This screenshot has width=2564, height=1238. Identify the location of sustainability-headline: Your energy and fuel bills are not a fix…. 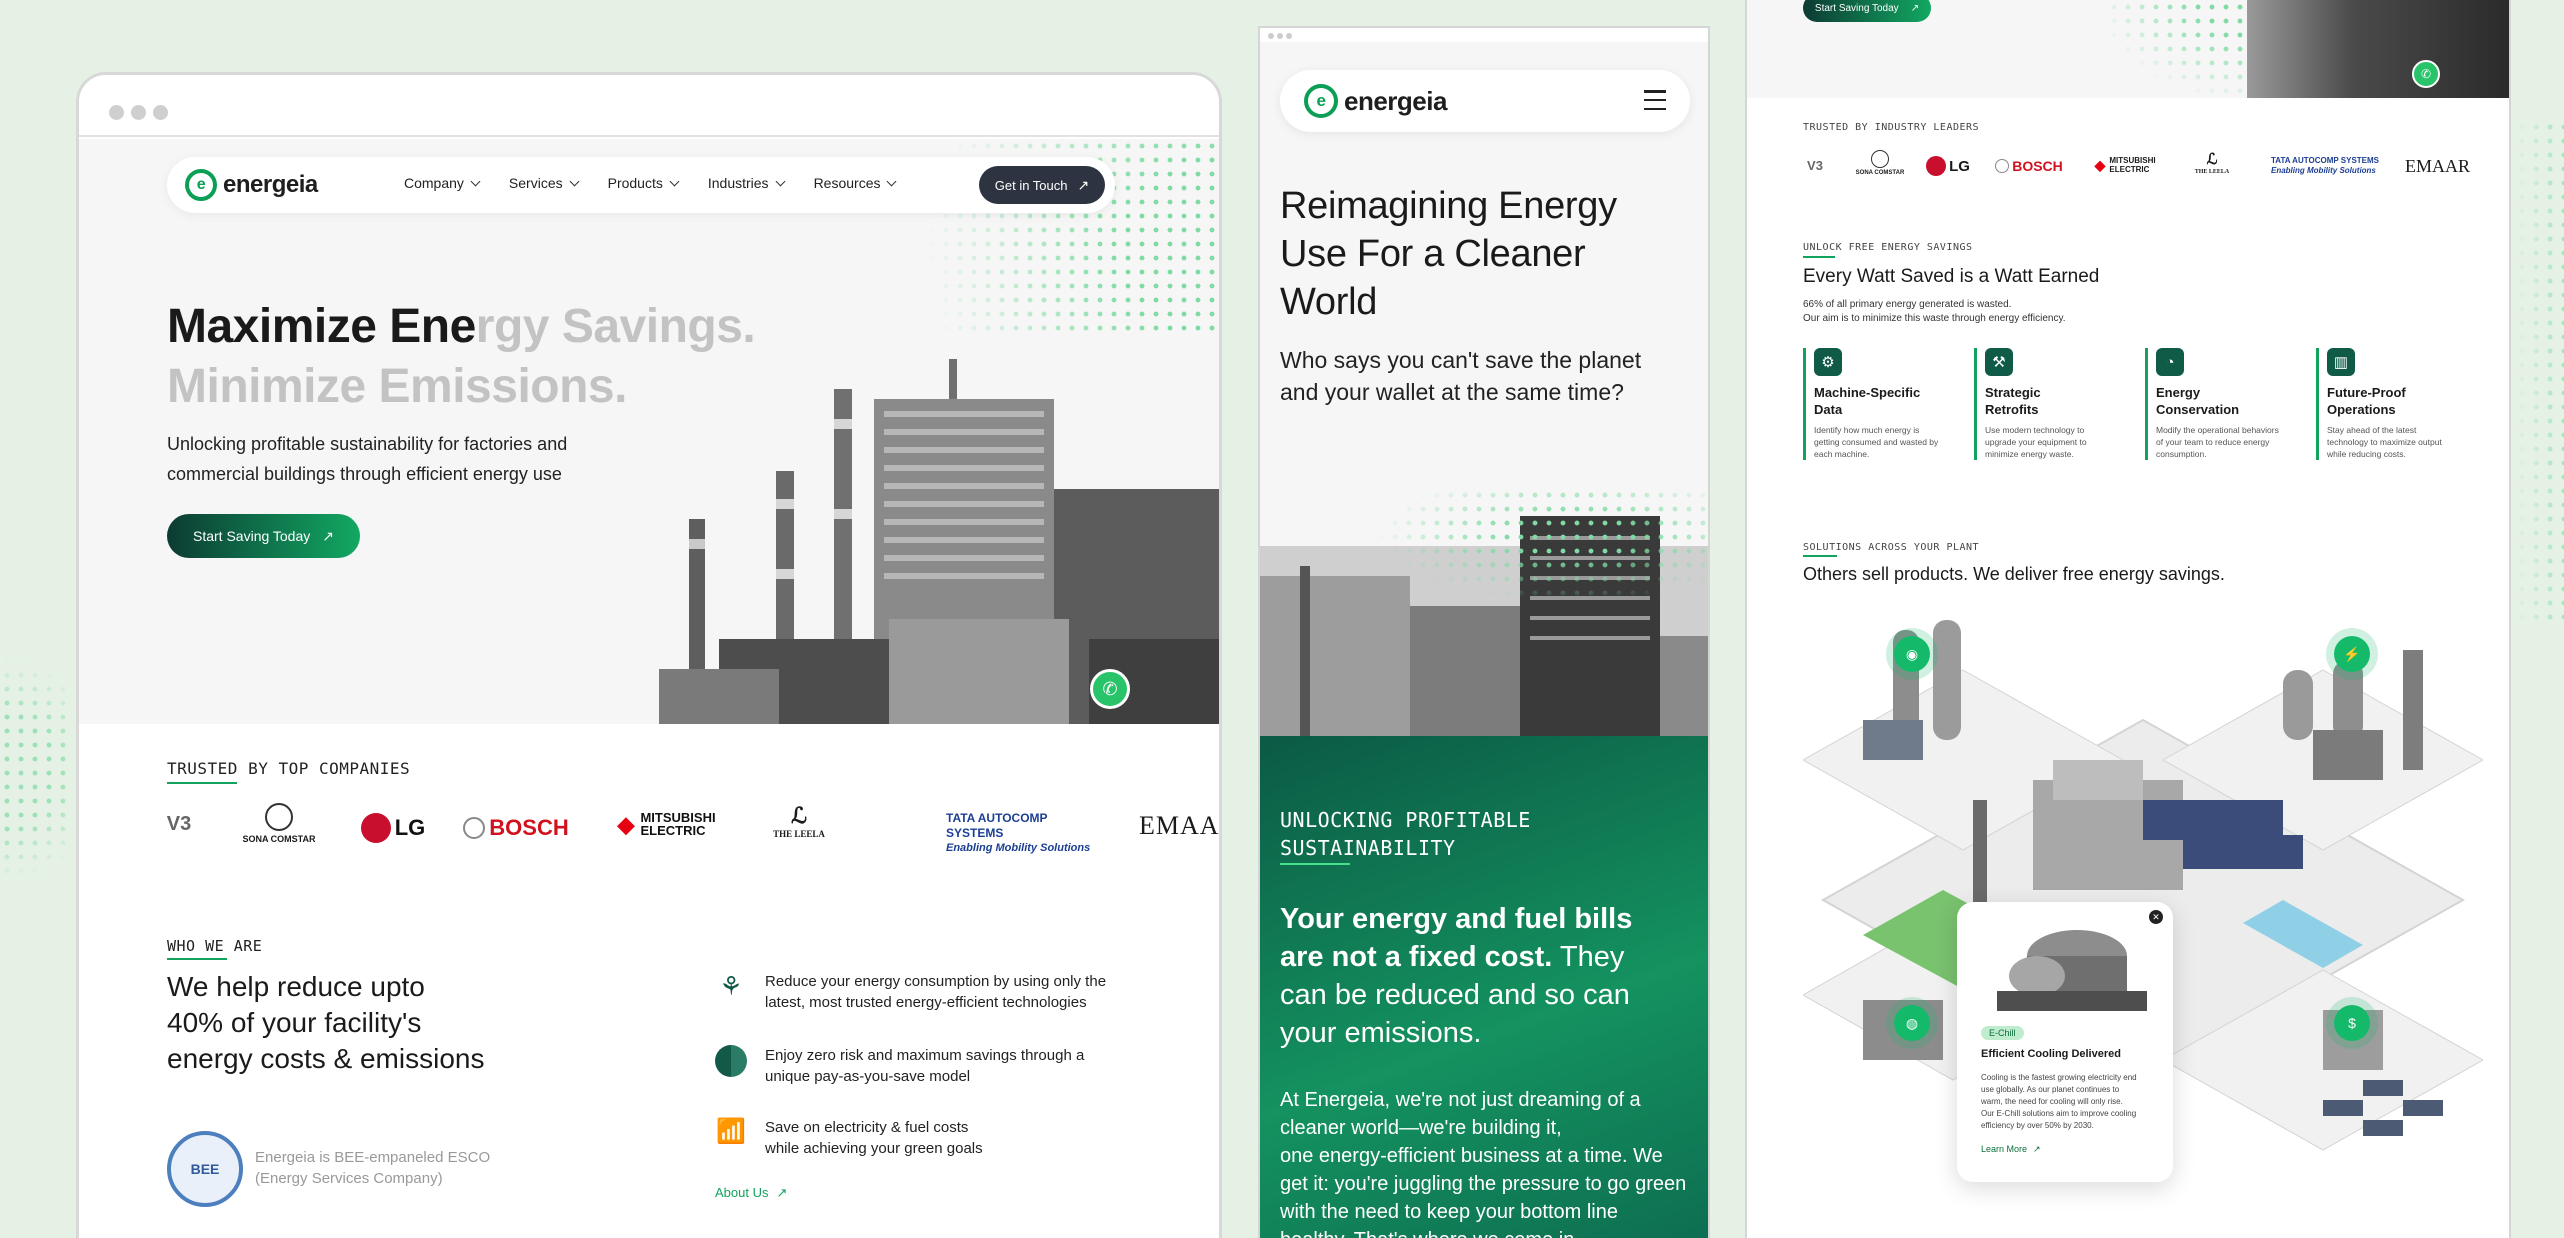
(1490, 976).